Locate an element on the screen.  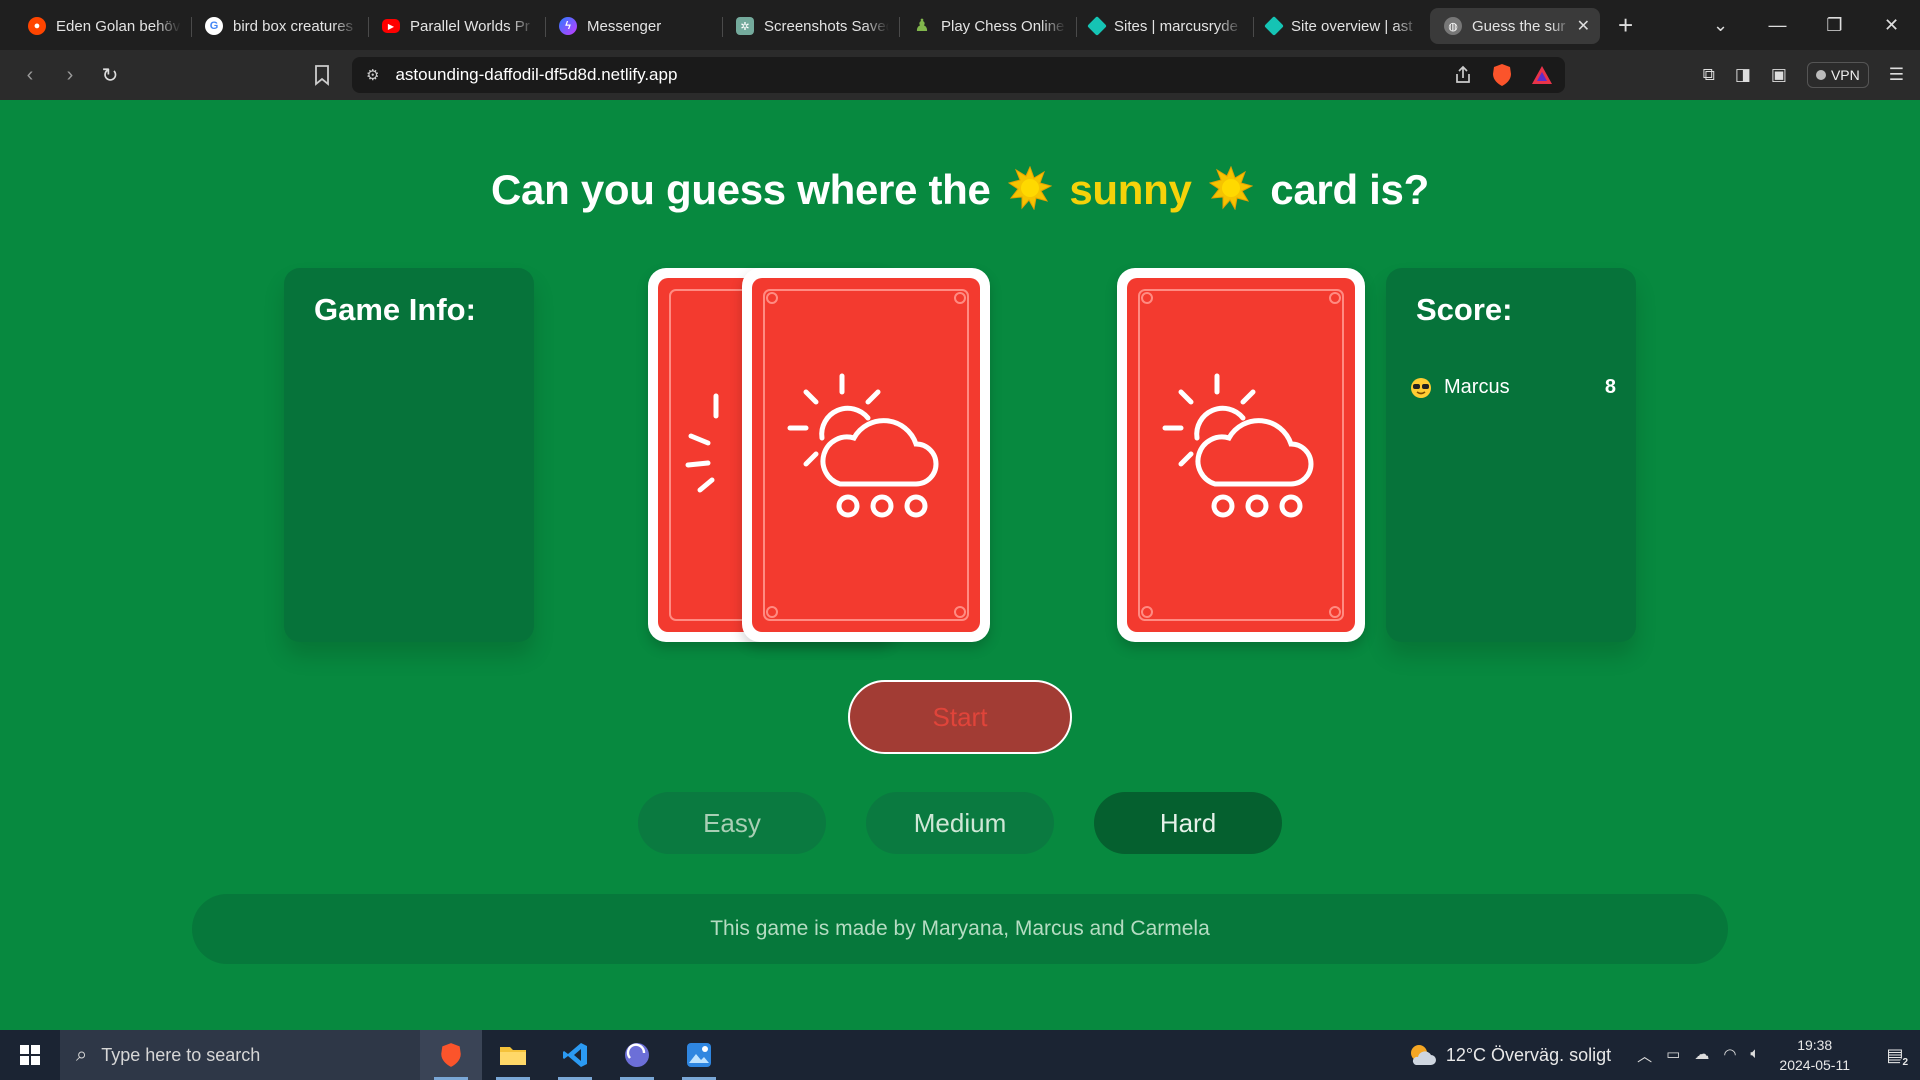
taskbar-app-swirl is located at coordinates (637, 1055).